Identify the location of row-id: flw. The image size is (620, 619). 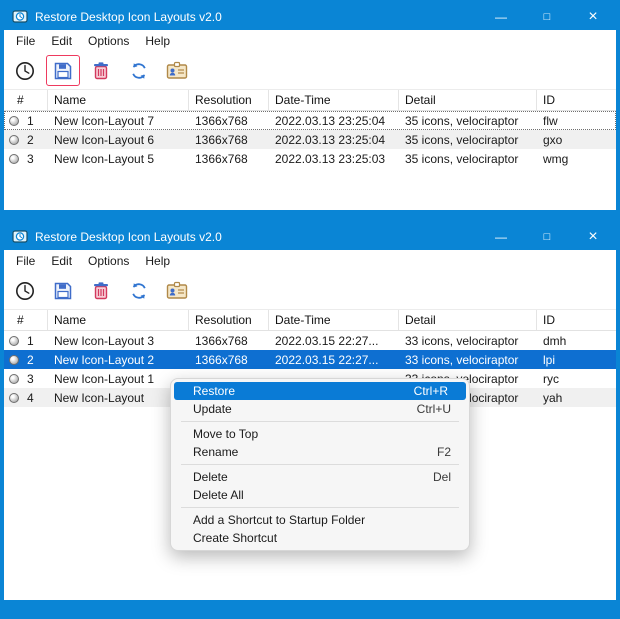
(550, 120).